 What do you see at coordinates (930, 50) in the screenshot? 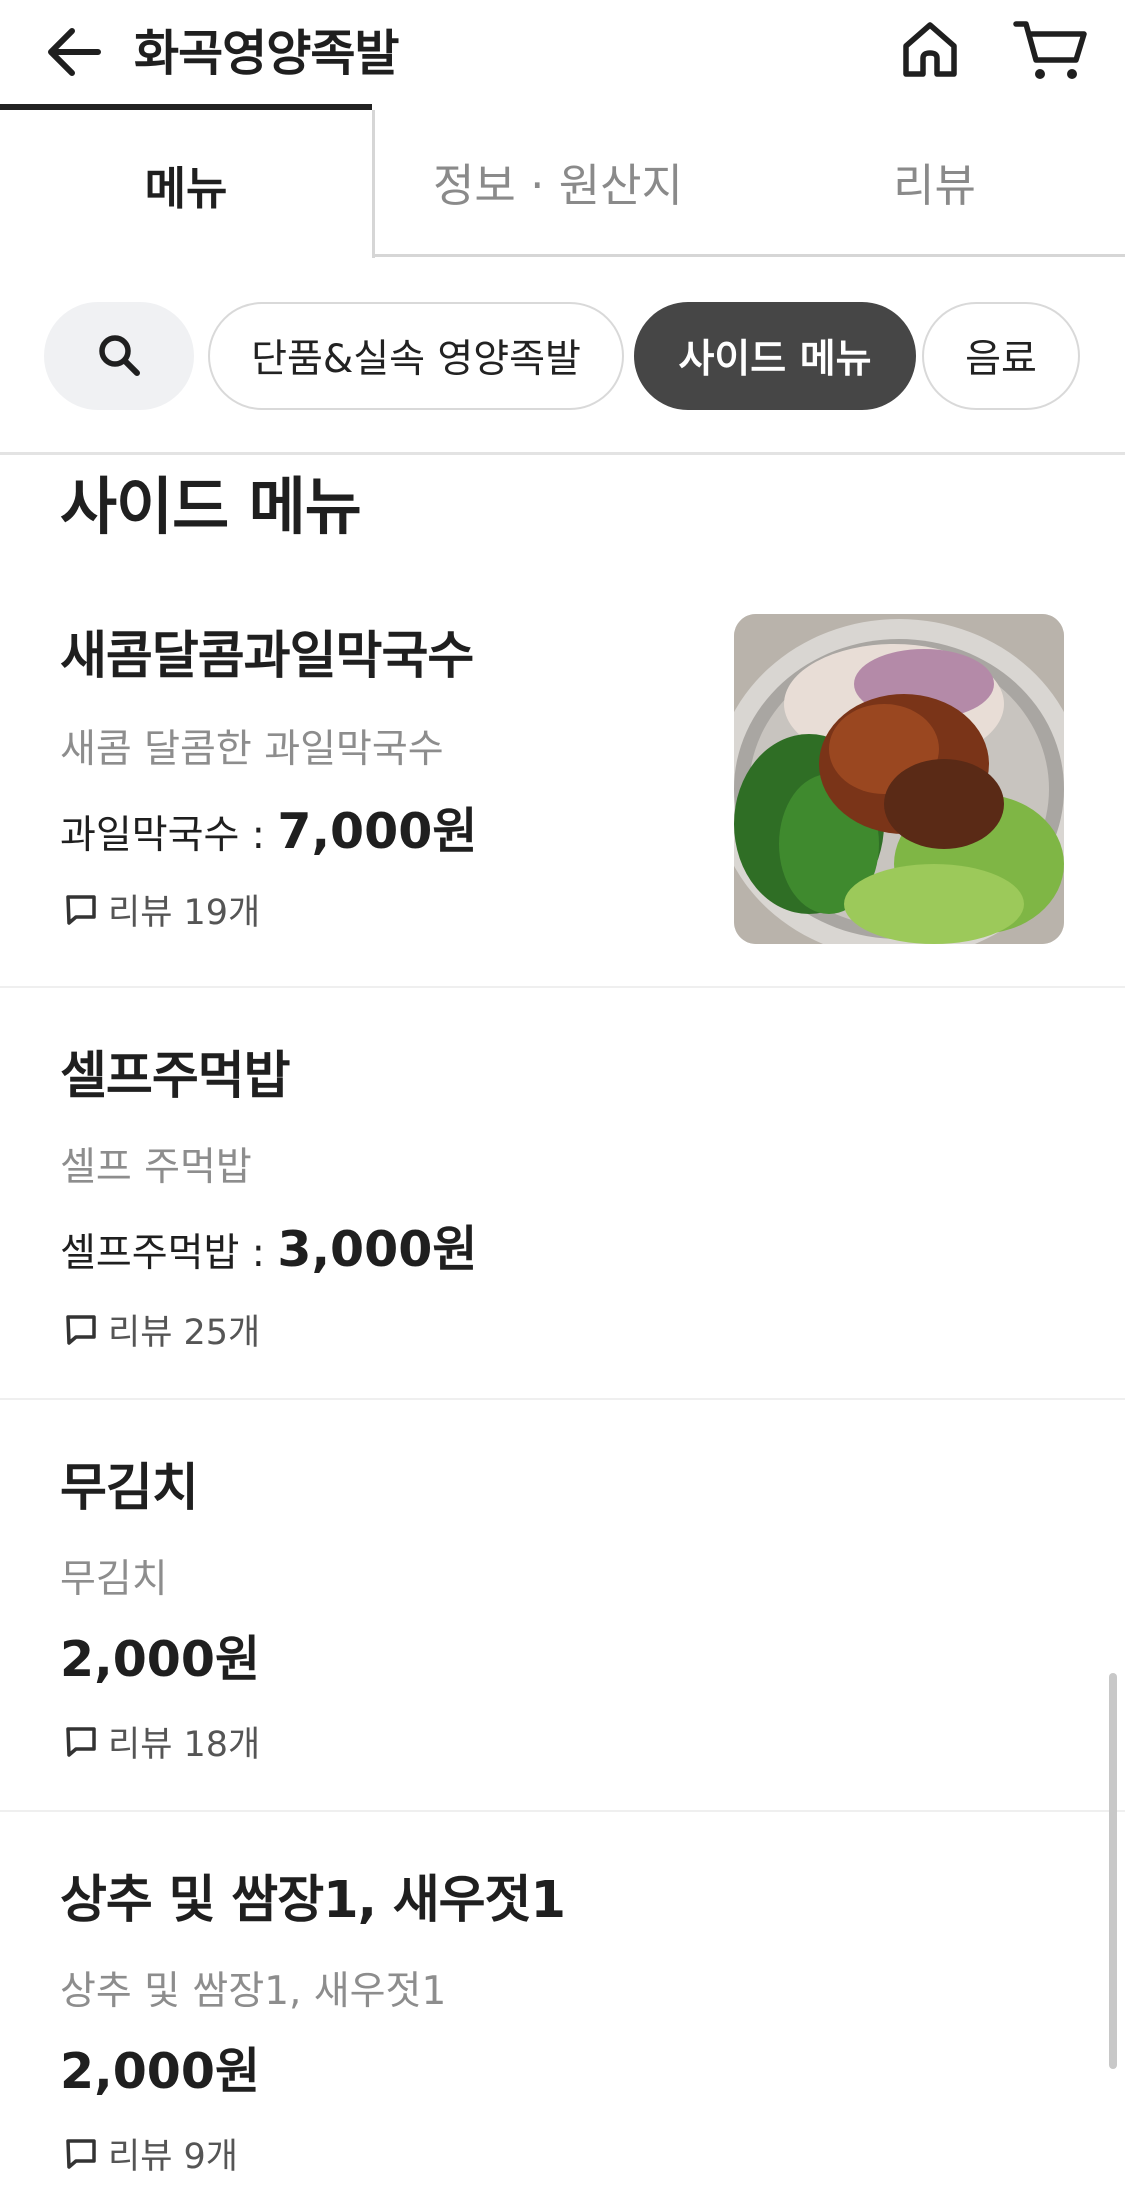
I see `home-icon` at bounding box center [930, 50].